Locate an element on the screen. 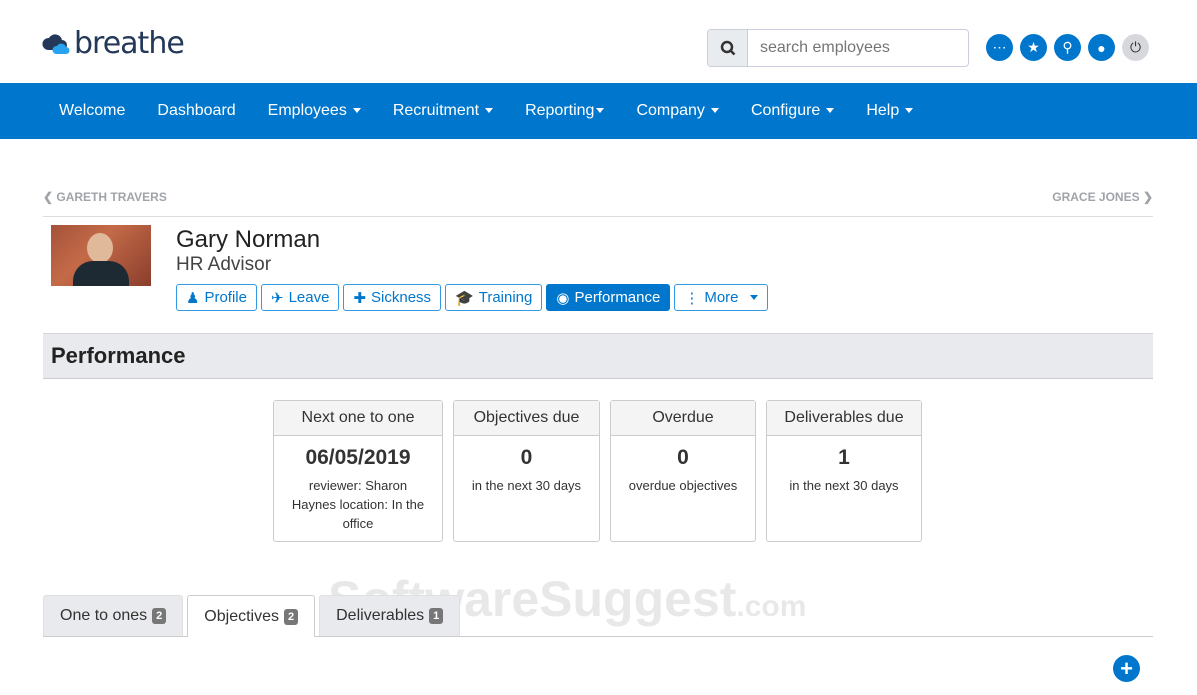 The height and width of the screenshot is (695, 1197). messages-icon: ⋯ is located at coordinates (999, 47).